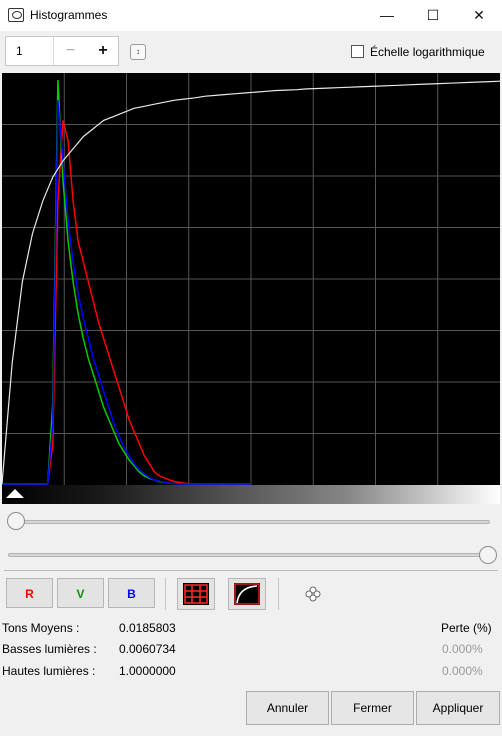 The height and width of the screenshot is (736, 502). I want to click on channel-v-label: V, so click(80, 594).